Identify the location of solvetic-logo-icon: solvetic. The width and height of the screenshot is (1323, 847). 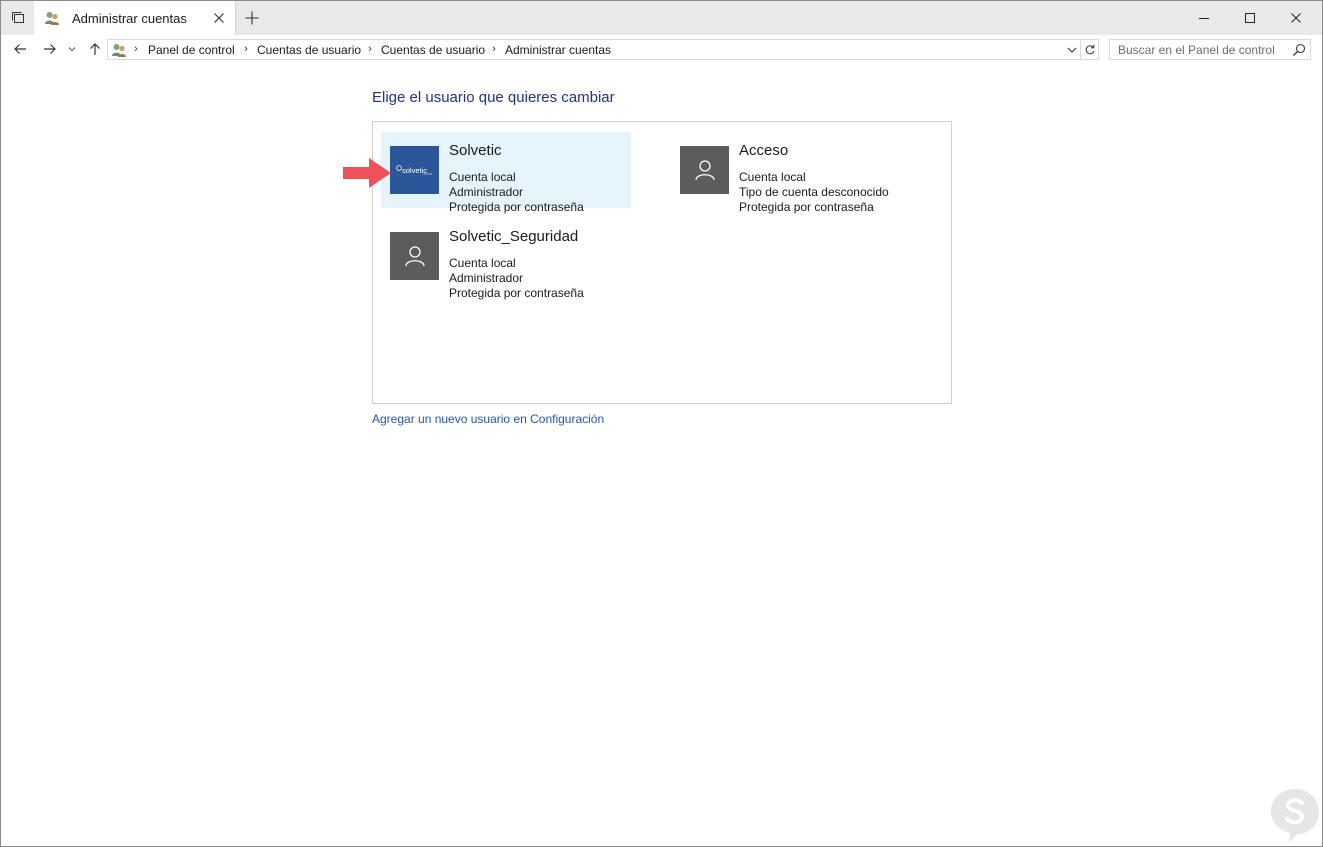
(414, 170).